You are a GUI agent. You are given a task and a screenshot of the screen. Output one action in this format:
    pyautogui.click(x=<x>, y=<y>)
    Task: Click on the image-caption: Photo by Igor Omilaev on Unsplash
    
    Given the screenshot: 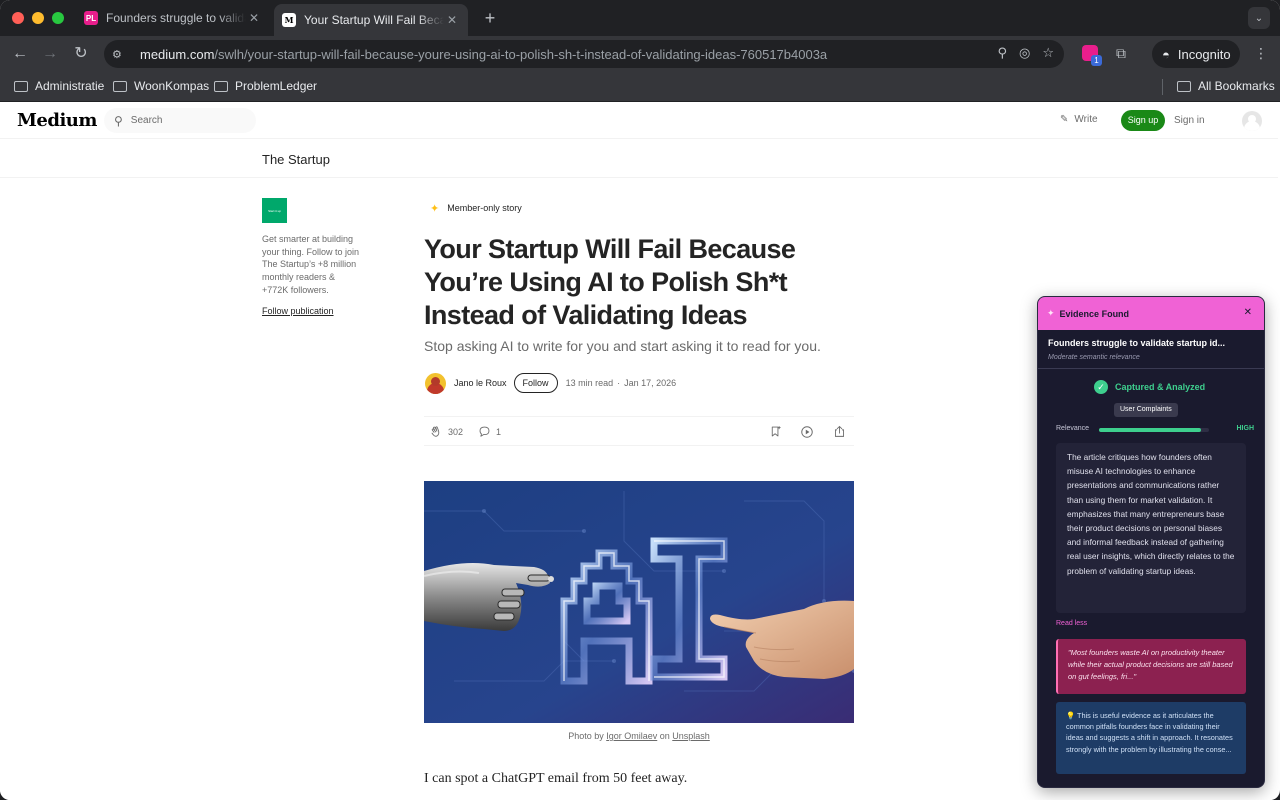 What is the action you would take?
    pyautogui.click(x=639, y=736)
    